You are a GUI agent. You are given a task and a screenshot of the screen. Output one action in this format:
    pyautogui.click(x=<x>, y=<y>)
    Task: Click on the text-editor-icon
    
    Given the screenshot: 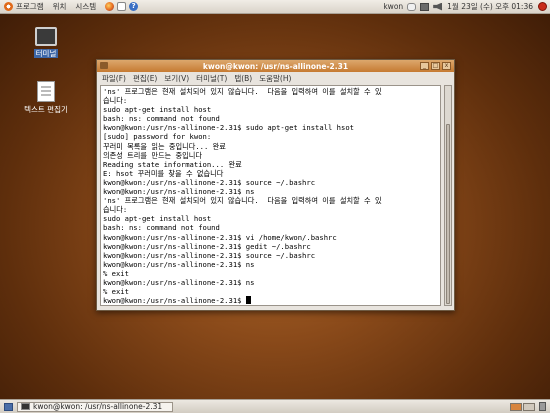 What is the action you would take?
    pyautogui.click(x=46, y=91)
    